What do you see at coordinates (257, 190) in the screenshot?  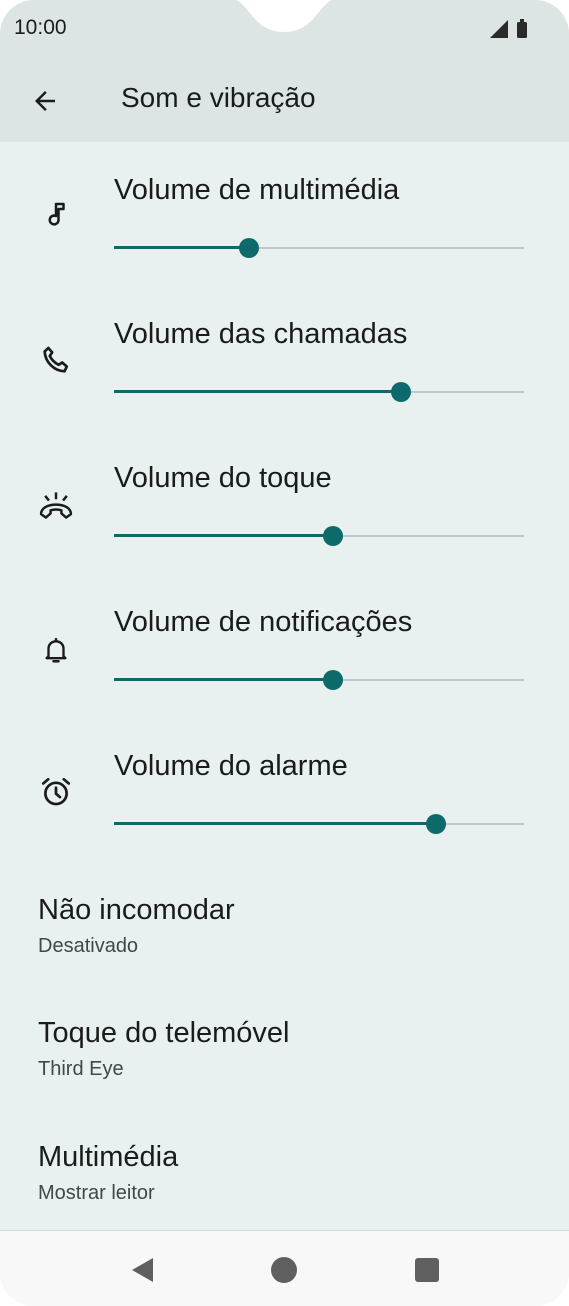 I see `volume-label: Volume de multimédia` at bounding box center [257, 190].